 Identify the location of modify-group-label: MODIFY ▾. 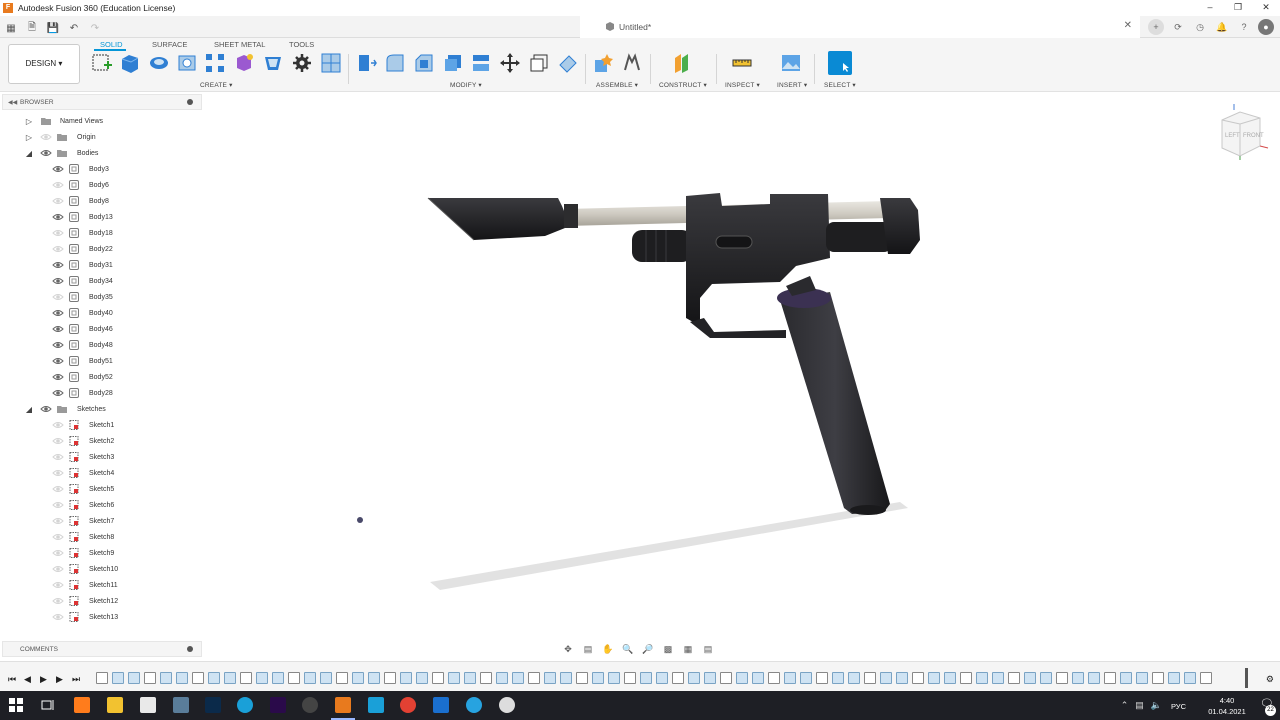
(466, 85).